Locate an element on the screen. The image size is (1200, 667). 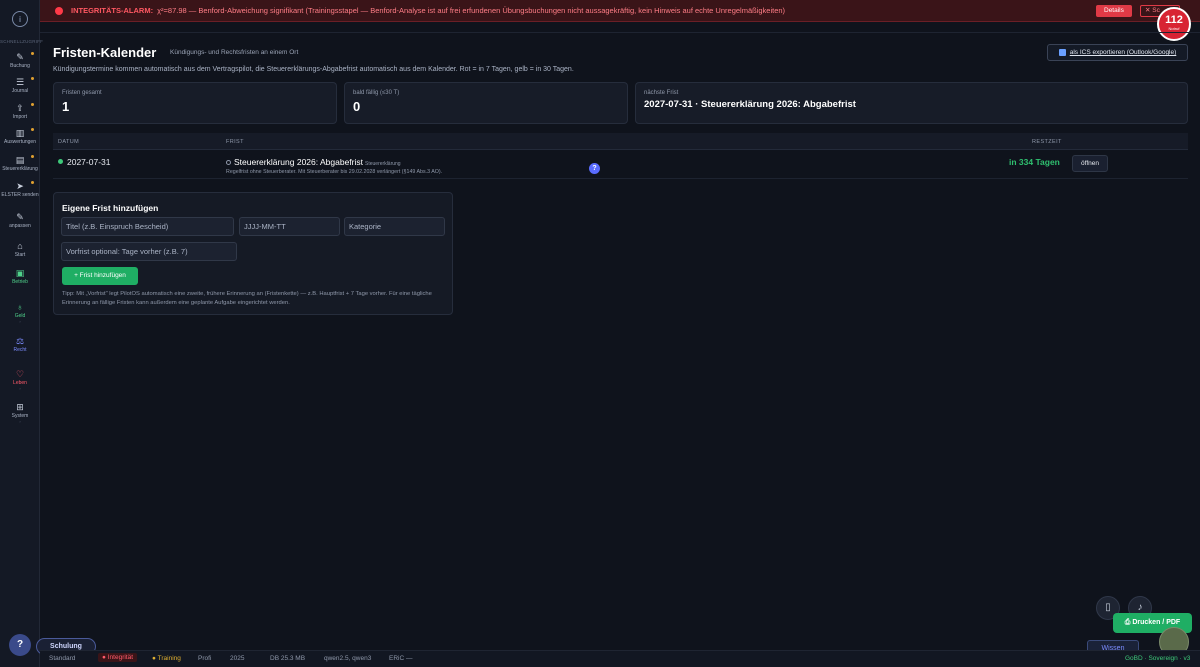
stat-label: nächste Frist is located at coordinates (661, 93).